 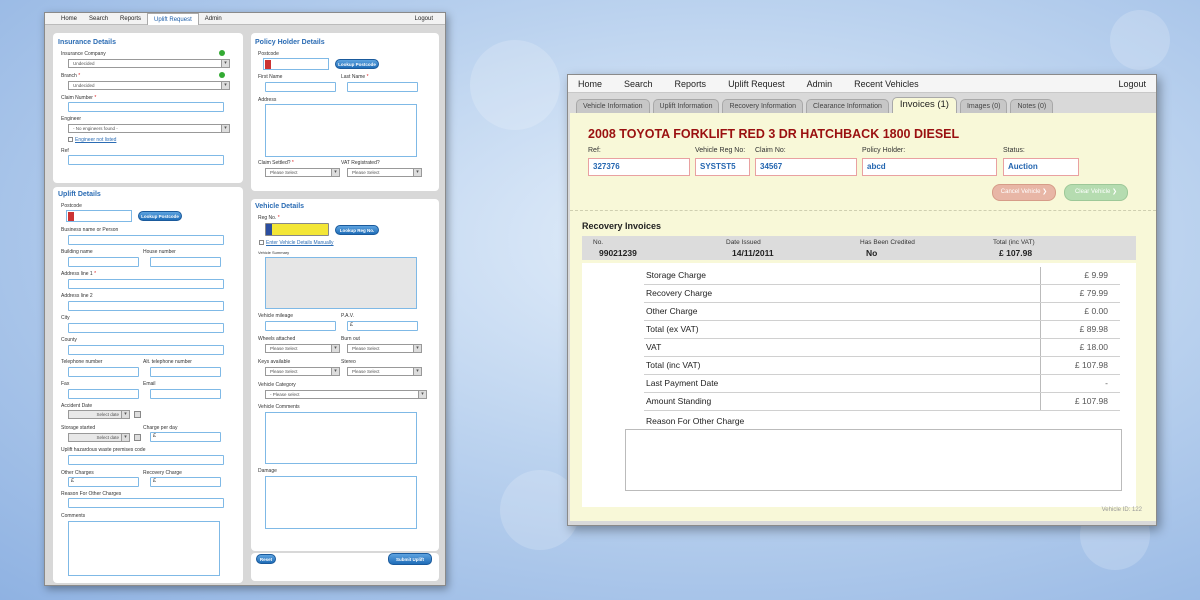 What do you see at coordinates (274, 252) in the screenshot?
I see `vehicle-summary-label: Vehicle Summary` at bounding box center [274, 252].